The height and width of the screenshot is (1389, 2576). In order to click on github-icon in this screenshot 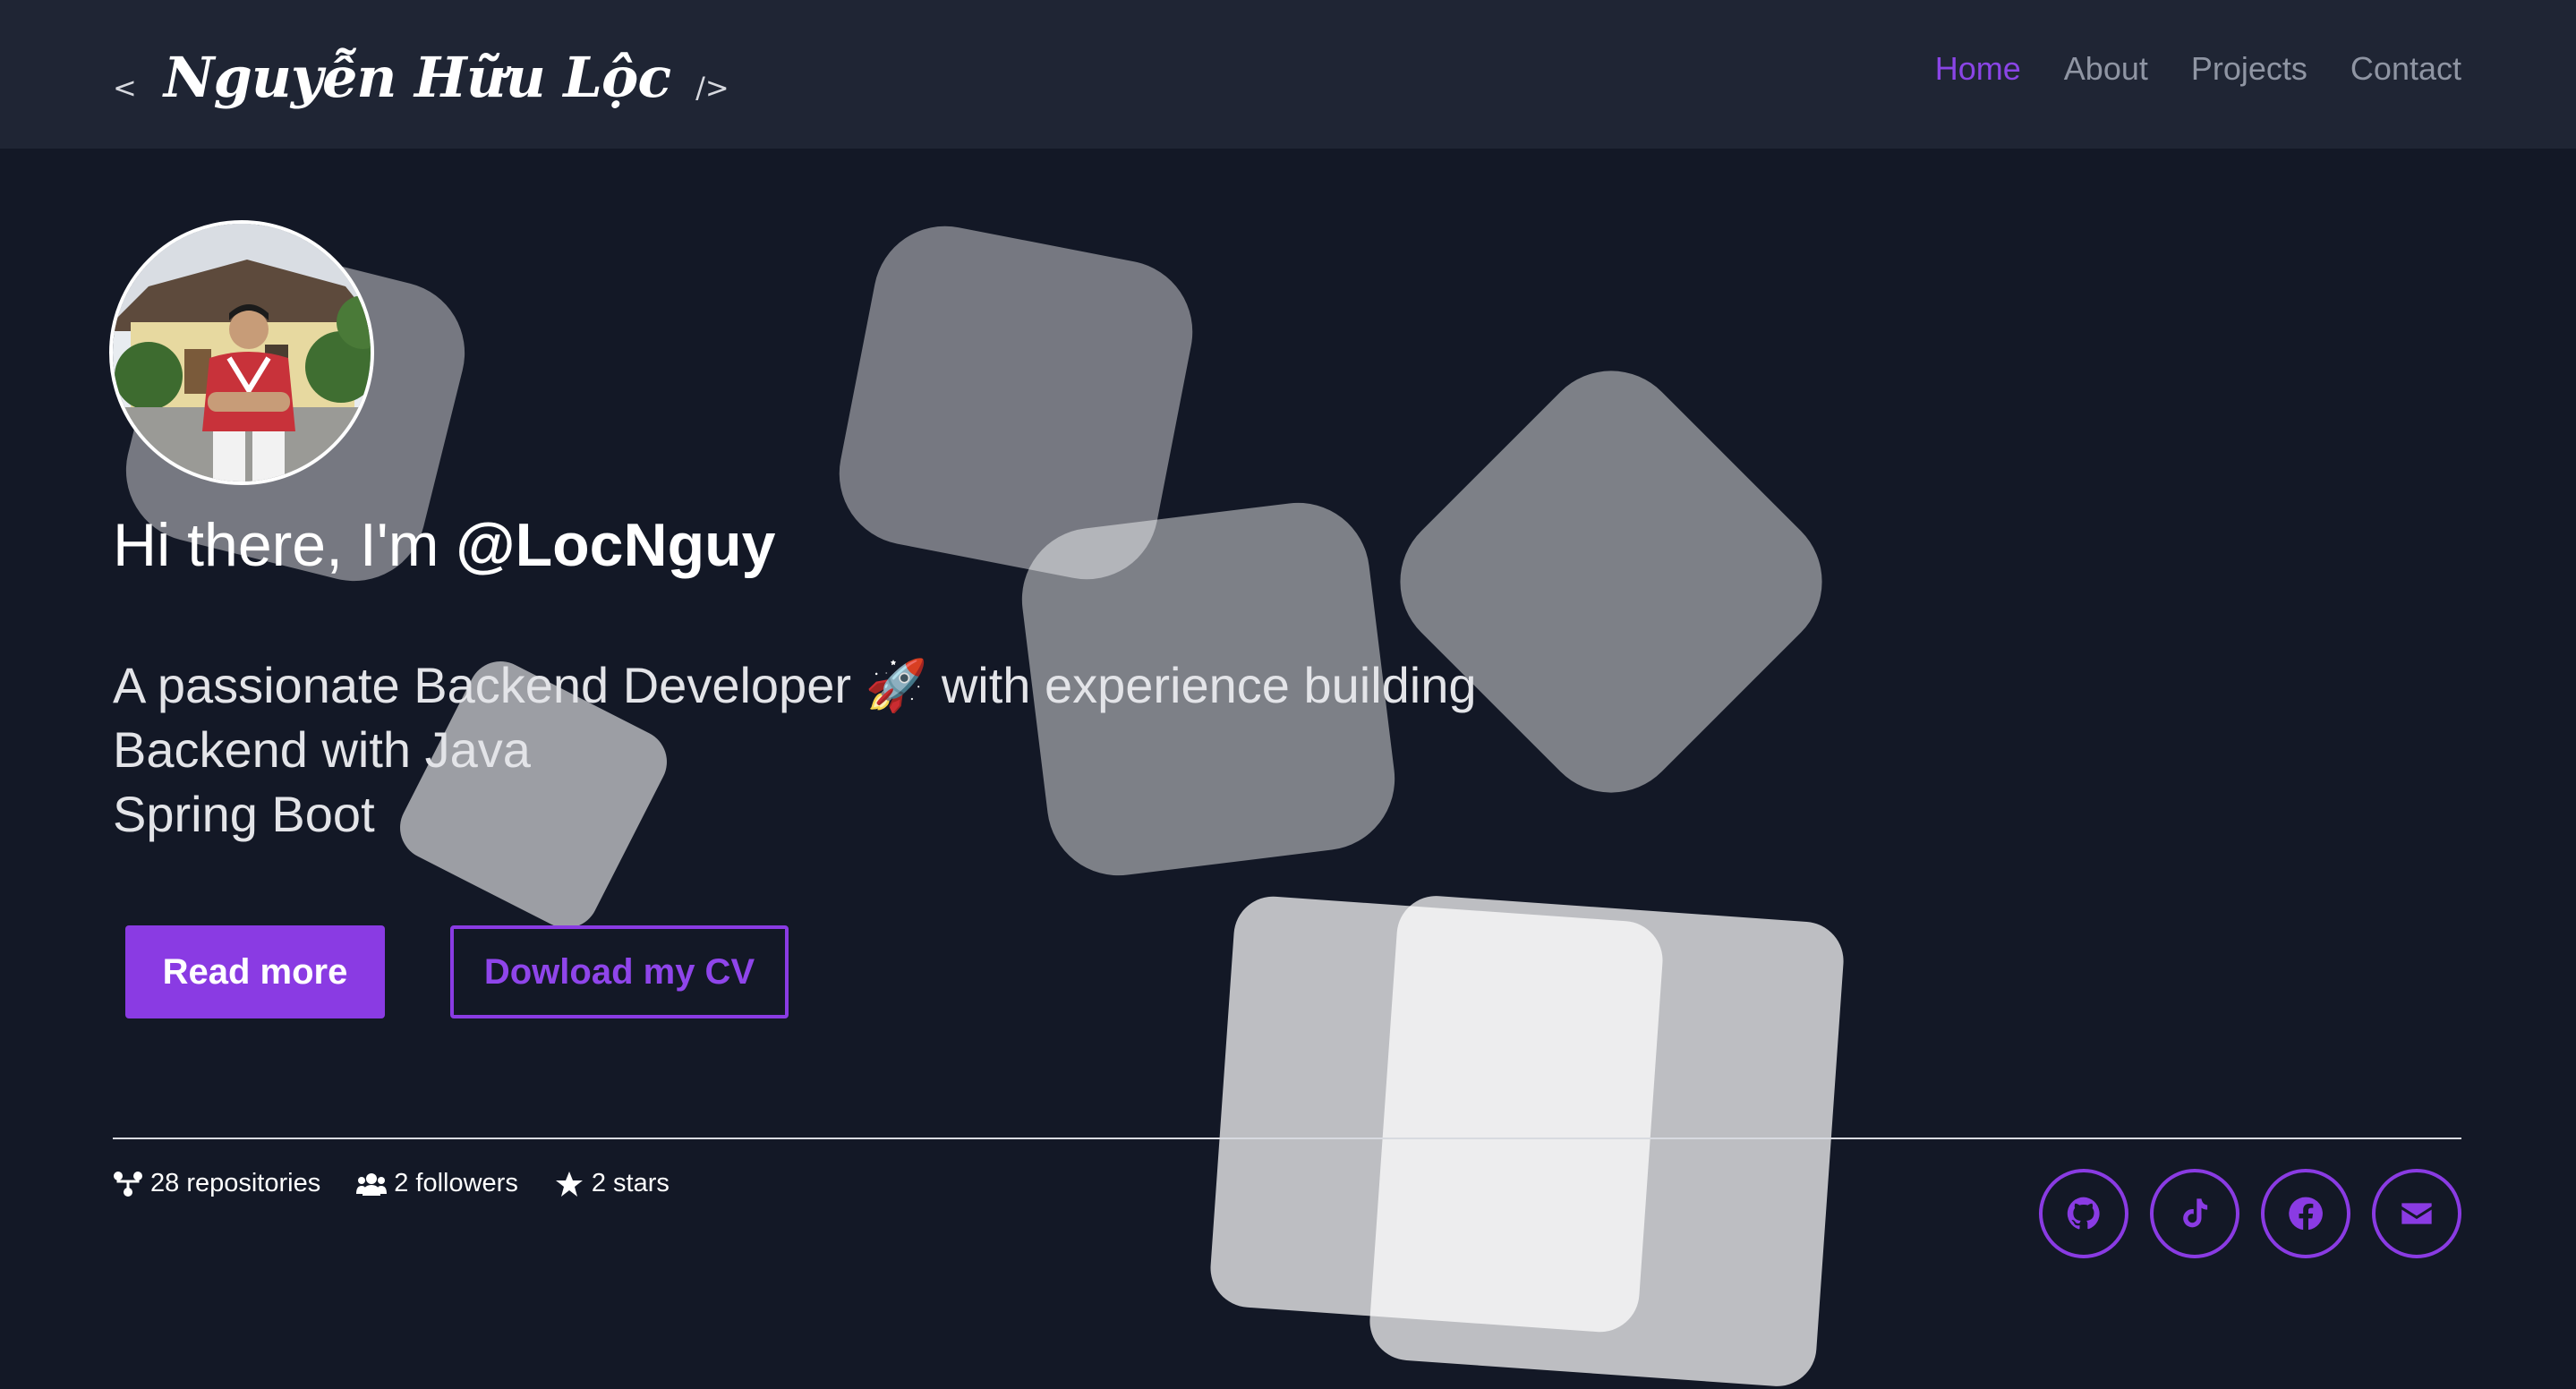, I will do `click(2083, 1213)`.